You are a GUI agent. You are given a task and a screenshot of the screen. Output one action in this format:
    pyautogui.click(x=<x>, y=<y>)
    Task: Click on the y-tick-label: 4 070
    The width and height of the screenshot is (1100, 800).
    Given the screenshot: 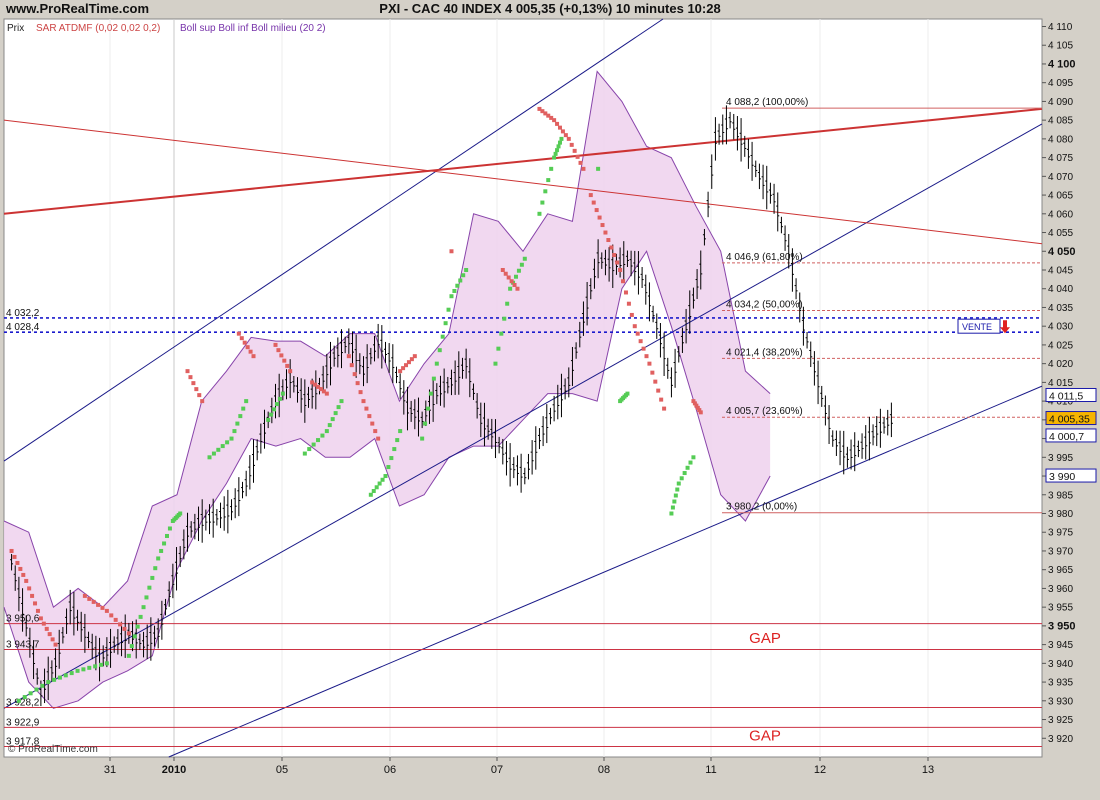 What is the action you would take?
    pyautogui.click(x=1060, y=177)
    